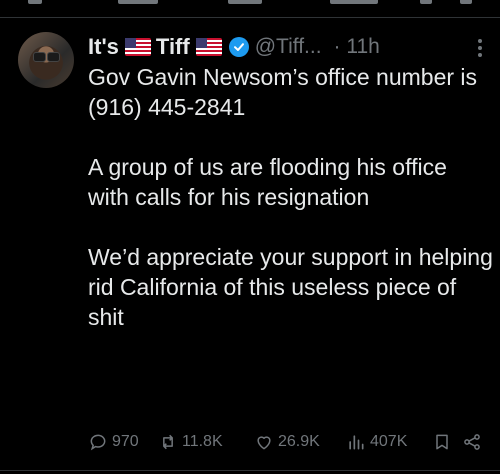 Image resolution: width=500 pixels, height=474 pixels. Describe the element at coordinates (250, 4) in the screenshot. I see `previous-tweet-action-bar` at that location.